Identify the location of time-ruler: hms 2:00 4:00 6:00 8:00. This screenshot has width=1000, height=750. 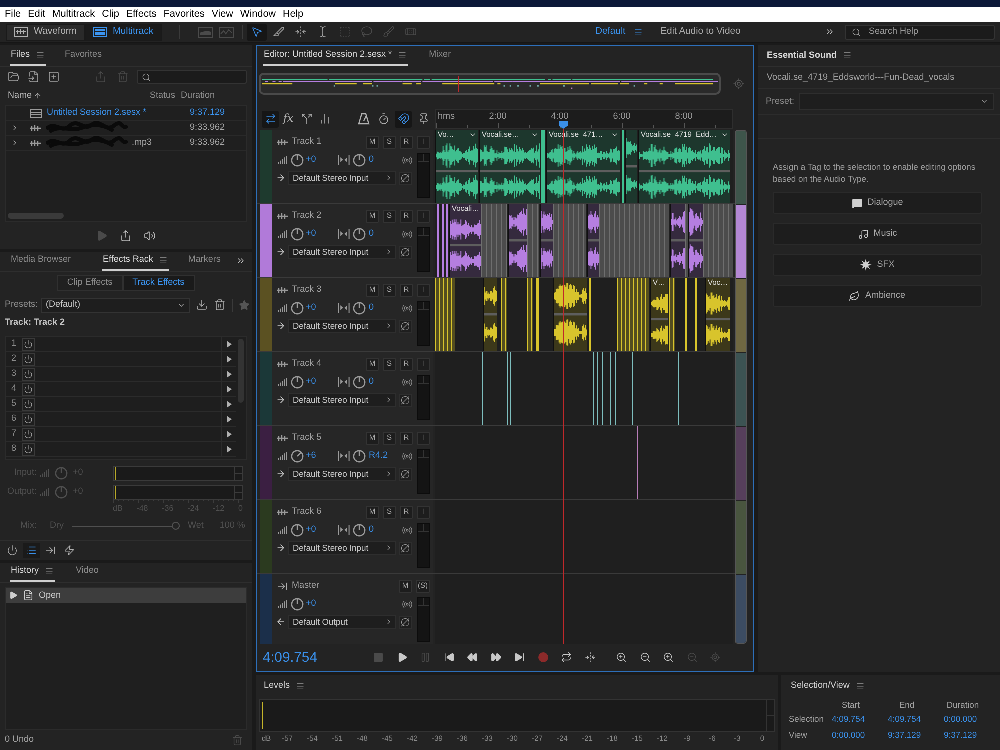
(584, 119).